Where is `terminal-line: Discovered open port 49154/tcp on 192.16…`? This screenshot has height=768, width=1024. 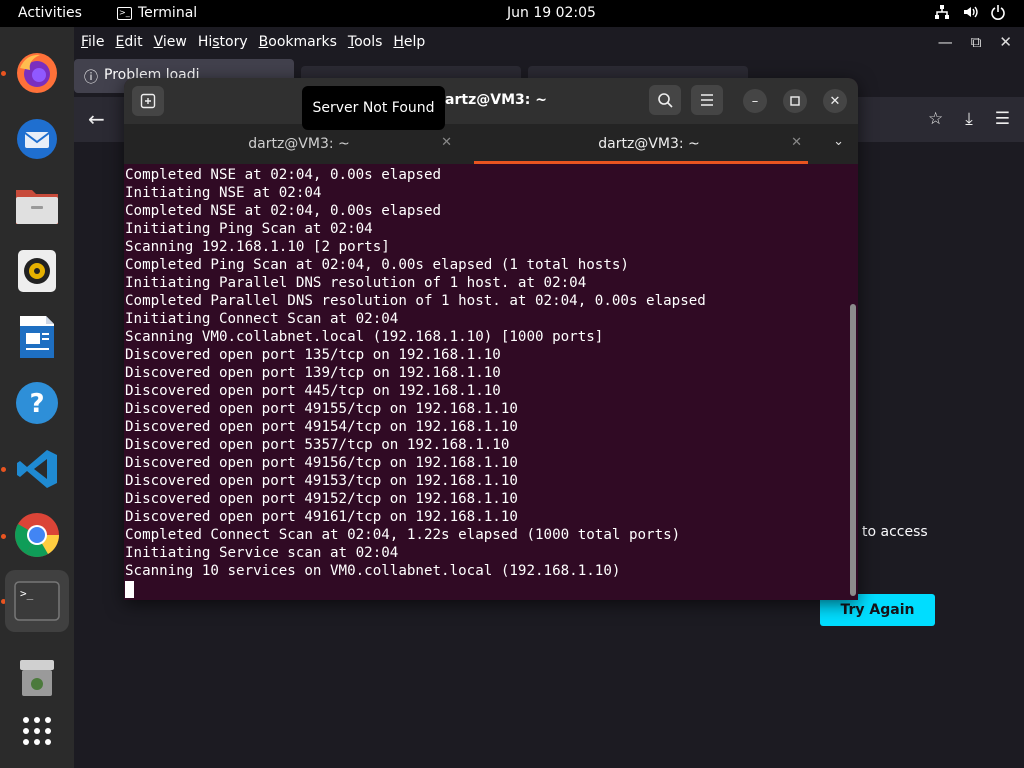 terminal-line: Discovered open port 49154/tcp on 192.16… is located at coordinates (321, 427).